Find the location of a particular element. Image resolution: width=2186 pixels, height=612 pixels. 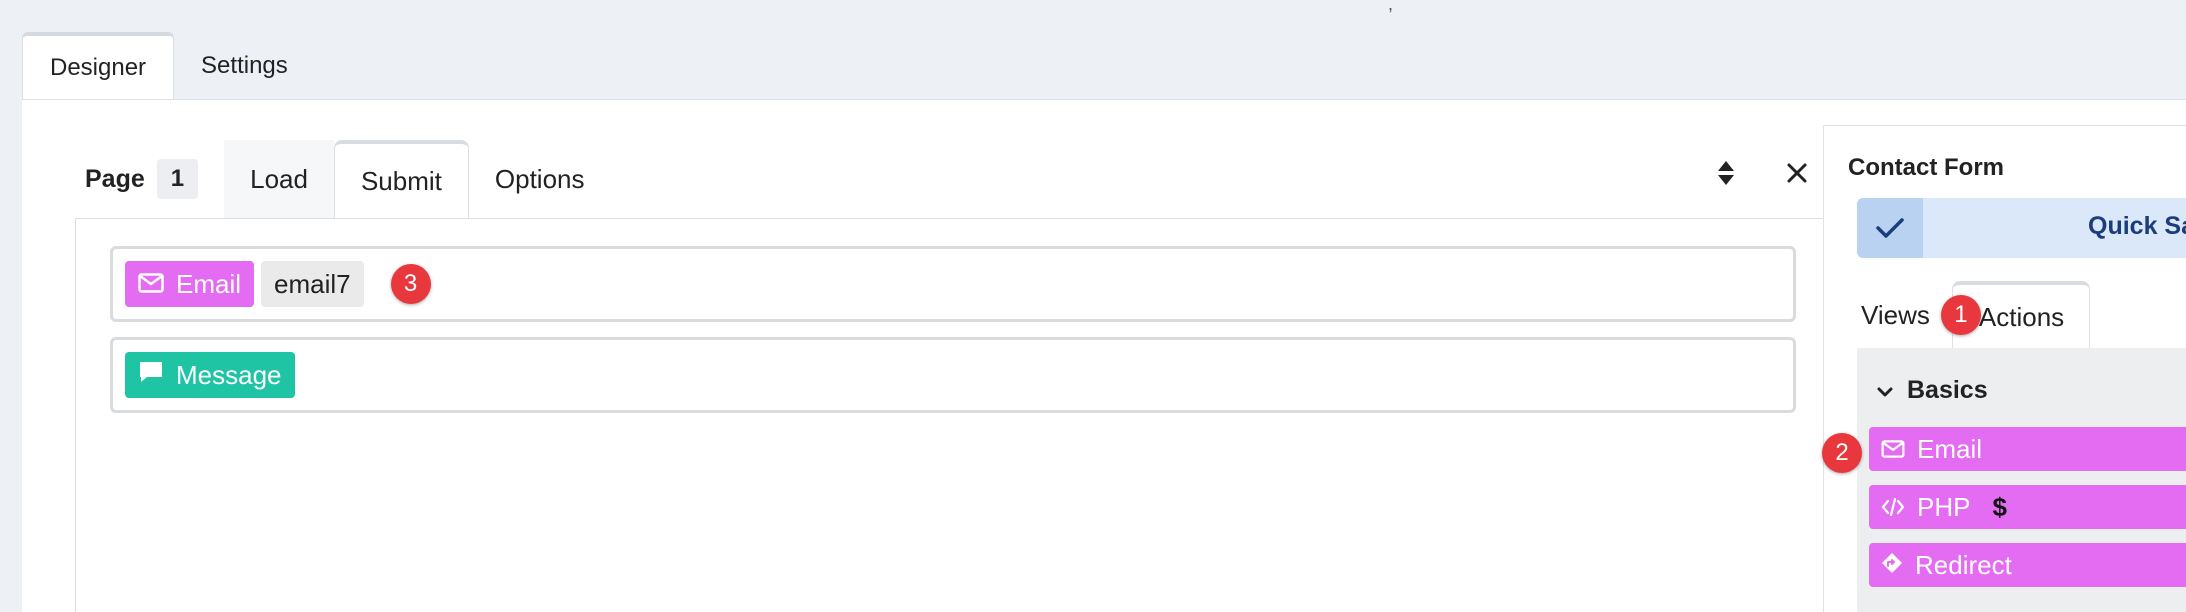

chevron-down-icon is located at coordinates (1885, 390).